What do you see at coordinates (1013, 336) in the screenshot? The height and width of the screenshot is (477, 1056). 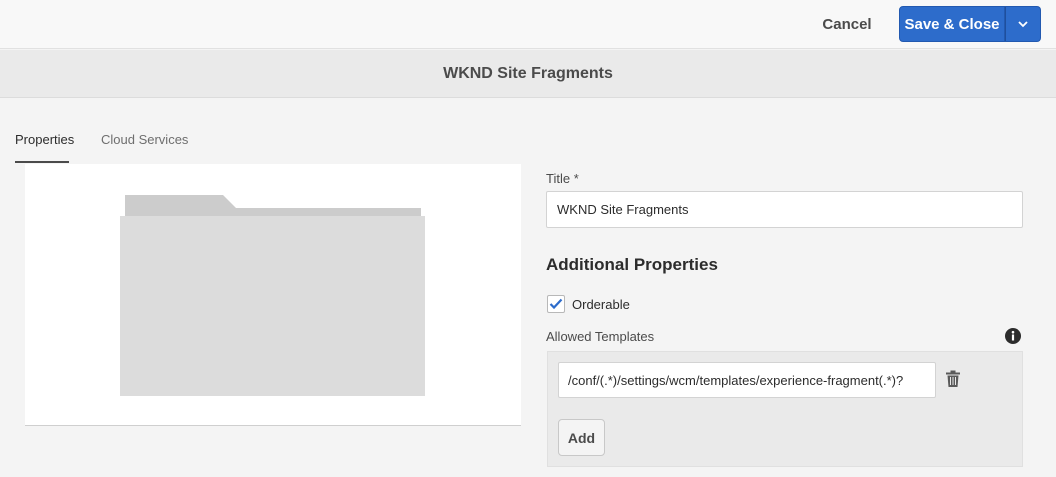 I see `info-icon` at bounding box center [1013, 336].